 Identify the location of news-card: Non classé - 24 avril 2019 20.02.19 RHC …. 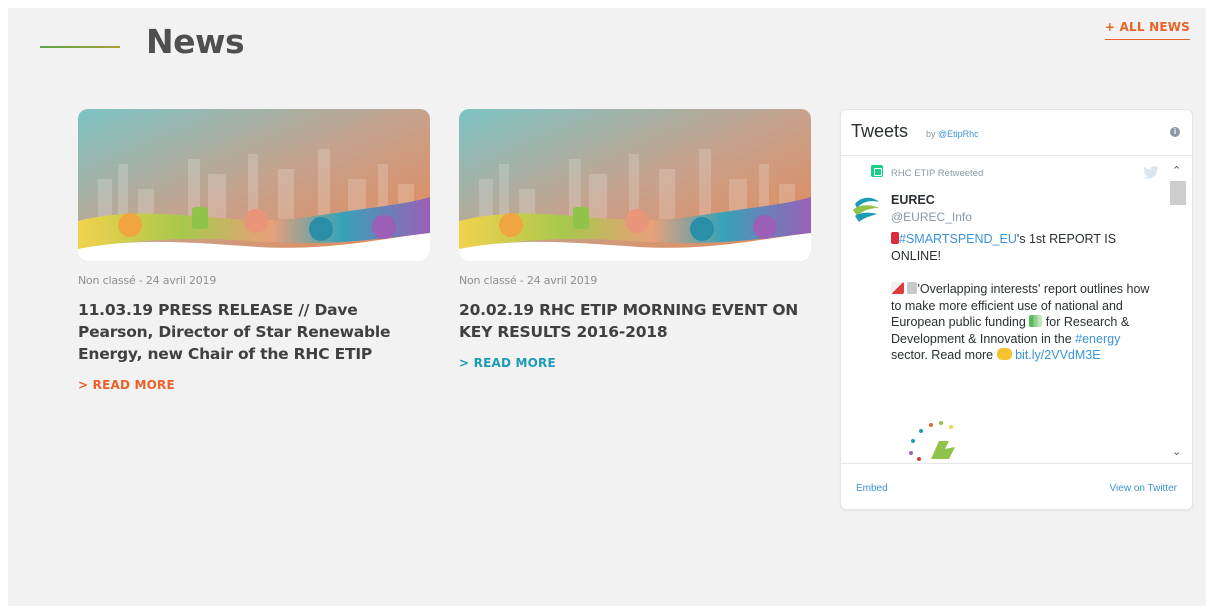
(635, 240).